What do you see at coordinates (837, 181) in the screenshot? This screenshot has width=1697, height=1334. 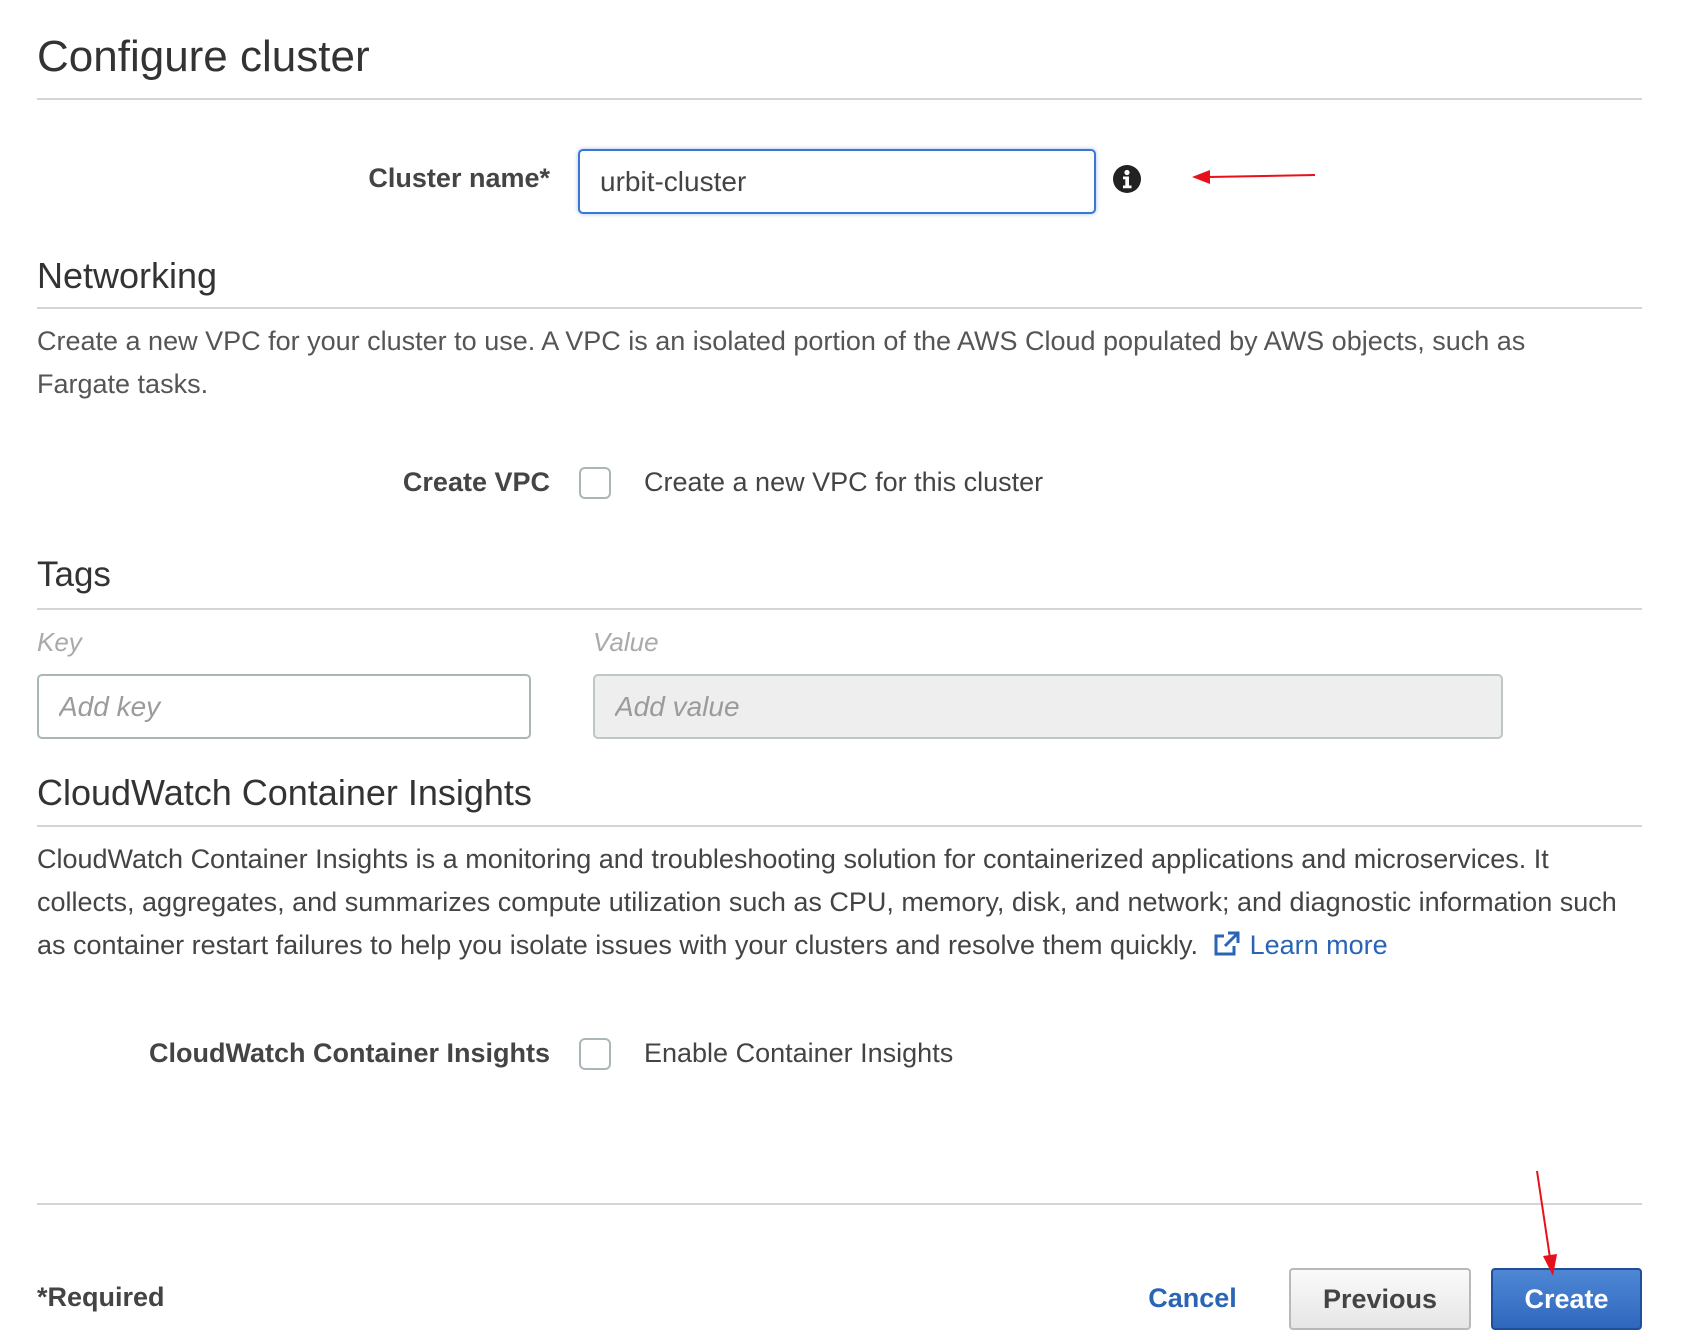 I see `cluster-name-input` at bounding box center [837, 181].